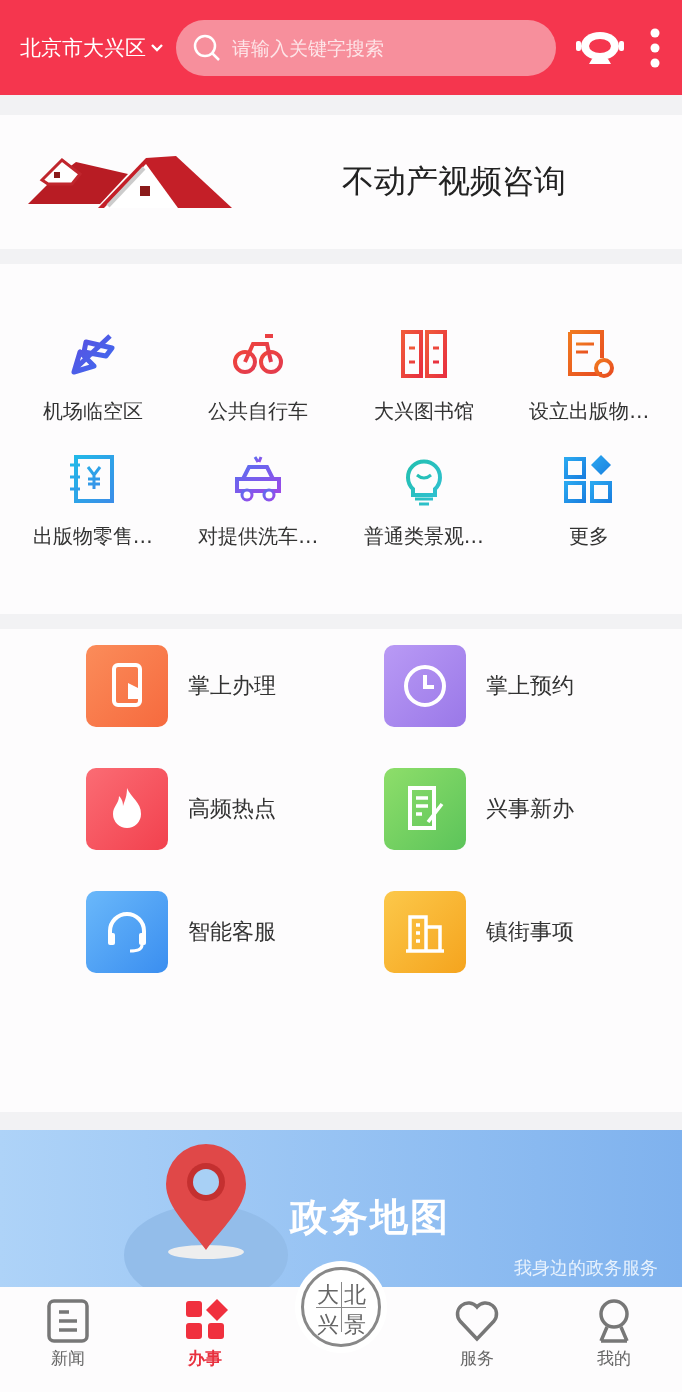  I want to click on news-icon, so click(68, 1320).